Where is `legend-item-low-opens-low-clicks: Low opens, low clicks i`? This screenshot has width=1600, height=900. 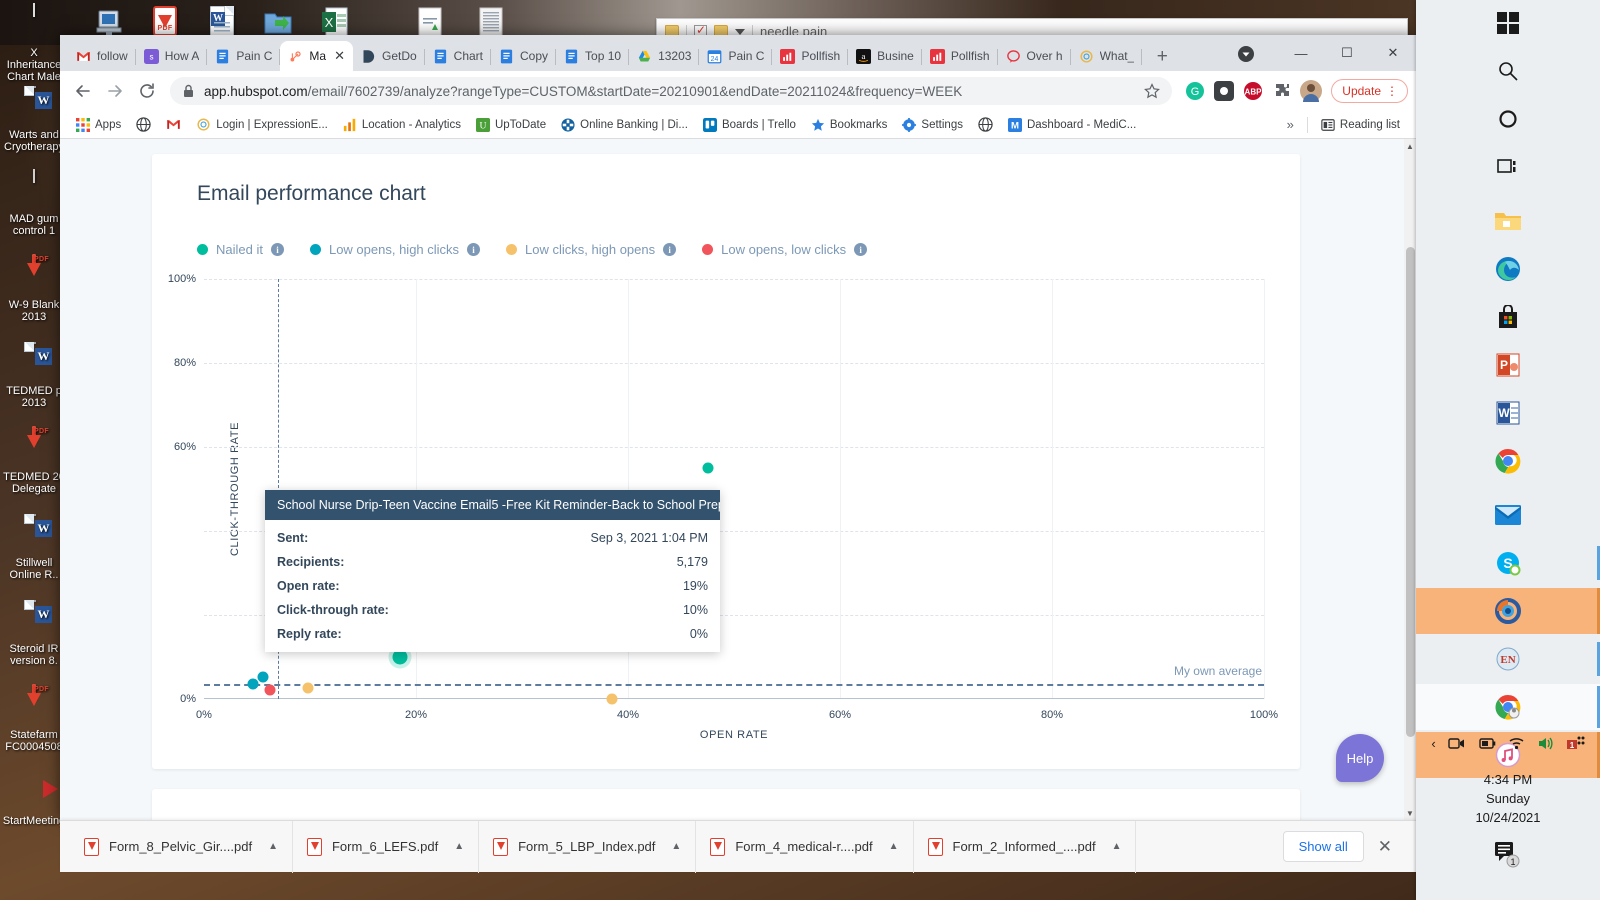 legend-item-low-opens-low-clicks: Low opens, low clicks i is located at coordinates (785, 249).